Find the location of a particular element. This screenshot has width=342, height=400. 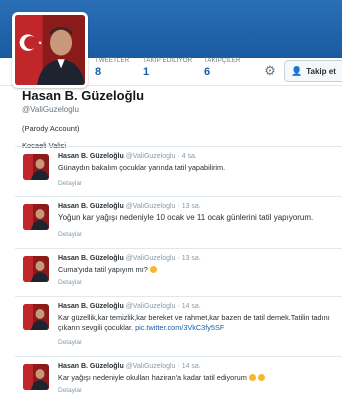

follow-button: 👤 Takip et is located at coordinates (313, 71).